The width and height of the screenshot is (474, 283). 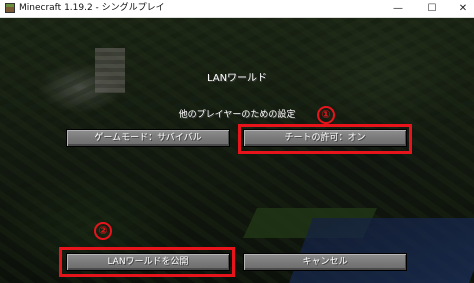 What do you see at coordinates (237, 115) in the screenshot?
I see `settings-section-label: 他のプレイヤーのための設定` at bounding box center [237, 115].